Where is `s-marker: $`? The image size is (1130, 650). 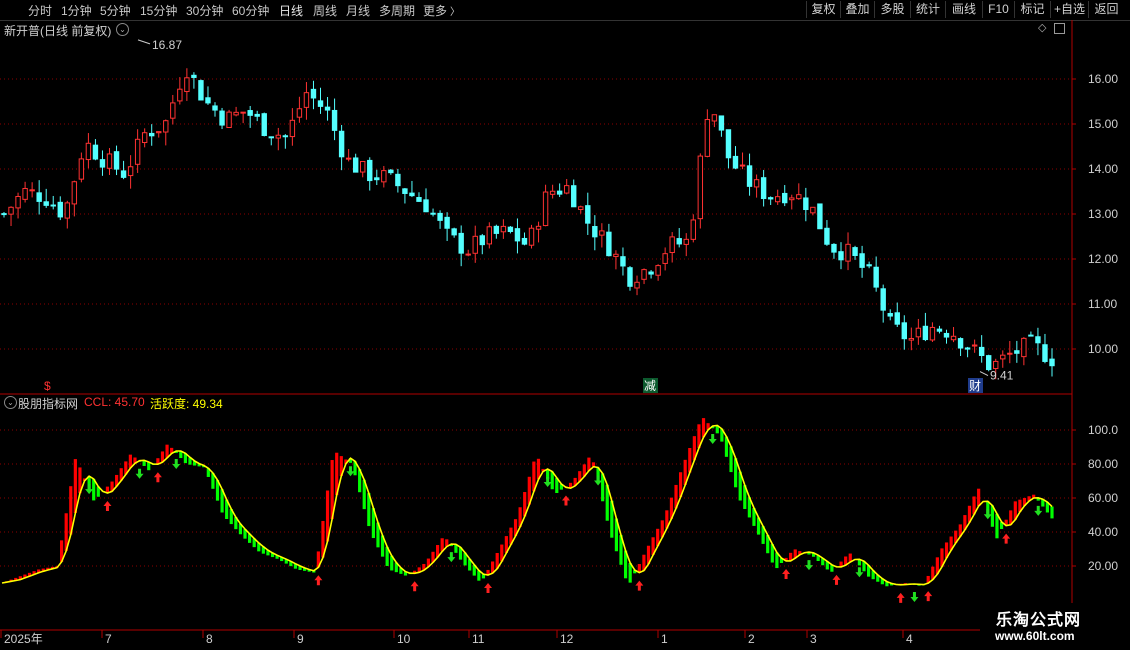 s-marker: $ is located at coordinates (47, 386).